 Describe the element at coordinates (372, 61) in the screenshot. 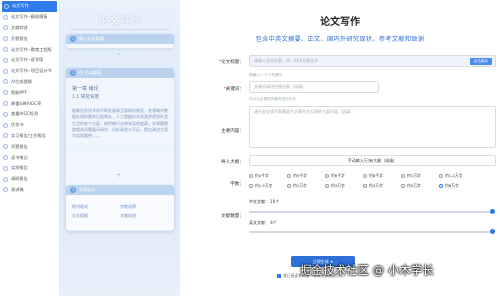

I see `title-input: 请输入论文标题，如：XXX系统设计 点击保存` at that location.